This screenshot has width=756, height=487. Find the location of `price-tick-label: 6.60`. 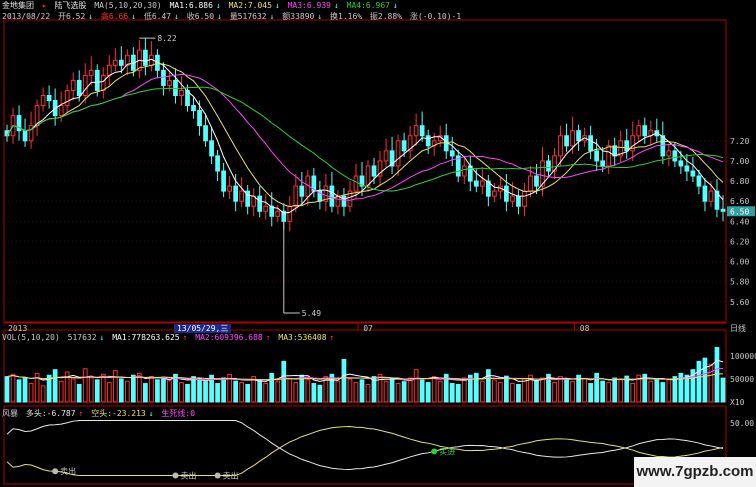

price-tick-label: 6.60 is located at coordinates (739, 201).